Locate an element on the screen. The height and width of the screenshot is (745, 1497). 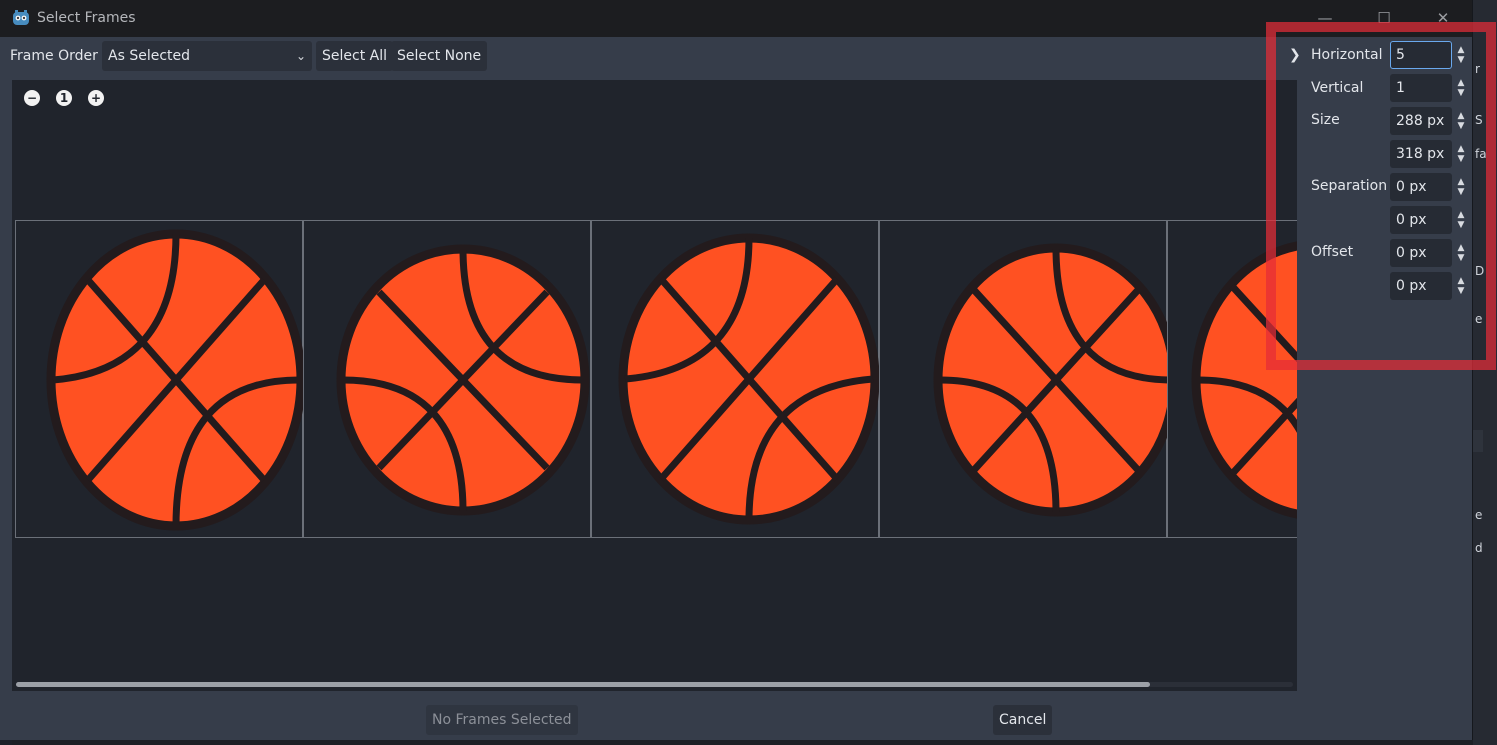
chevron-down-icon: ⌄ is located at coordinates (300, 56).